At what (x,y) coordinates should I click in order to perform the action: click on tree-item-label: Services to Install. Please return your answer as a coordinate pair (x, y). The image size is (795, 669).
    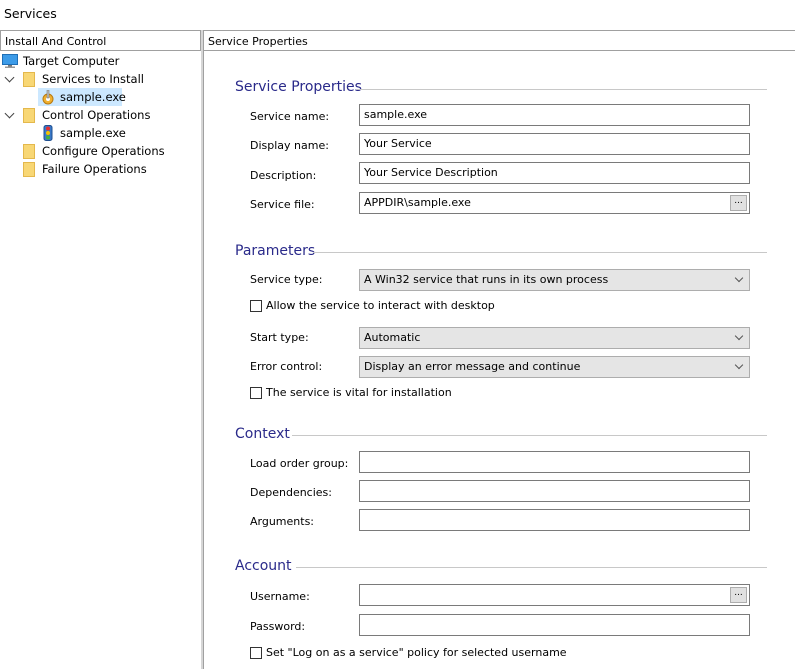
    Looking at the image, I should click on (93, 79).